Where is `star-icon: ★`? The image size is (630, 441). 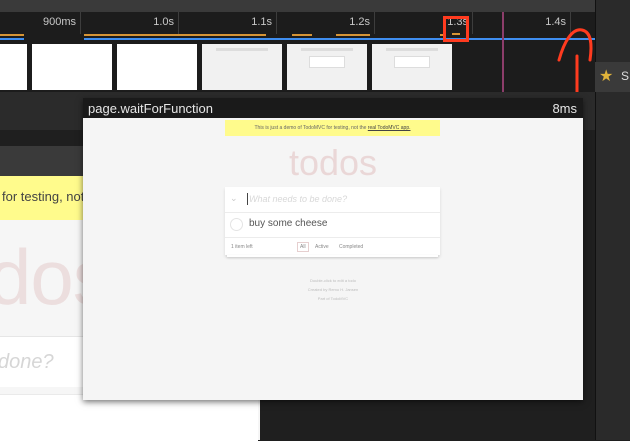 star-icon: ★ is located at coordinates (606, 76).